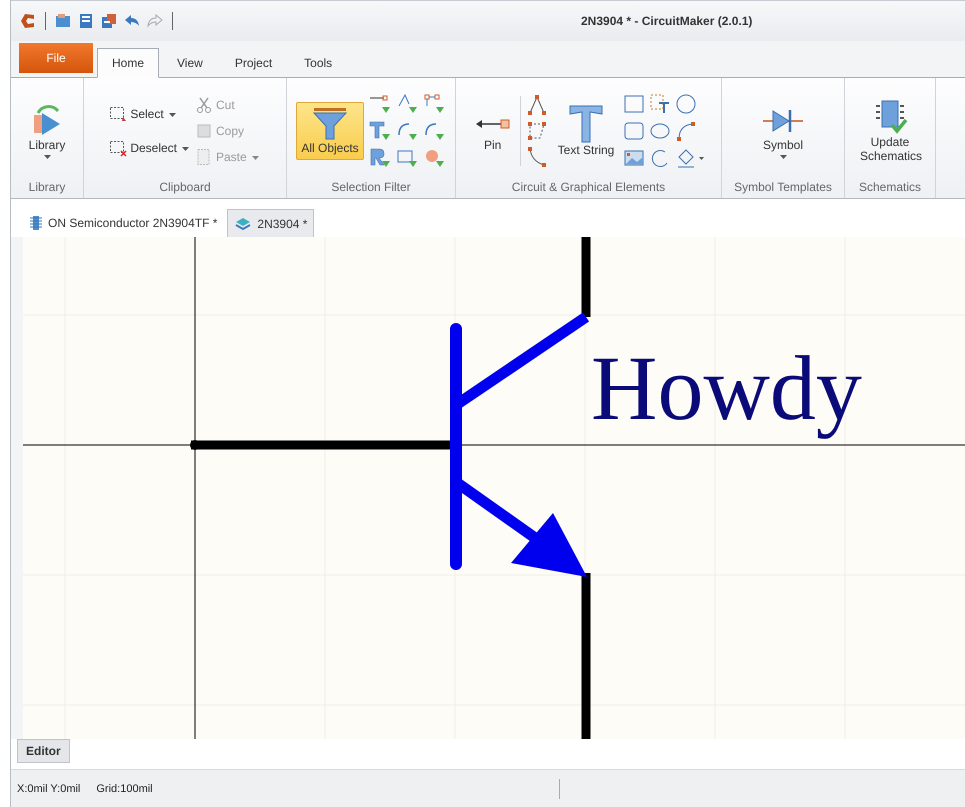  Describe the element at coordinates (150, 148) in the screenshot. I see `deselect-button: Deselect` at that location.